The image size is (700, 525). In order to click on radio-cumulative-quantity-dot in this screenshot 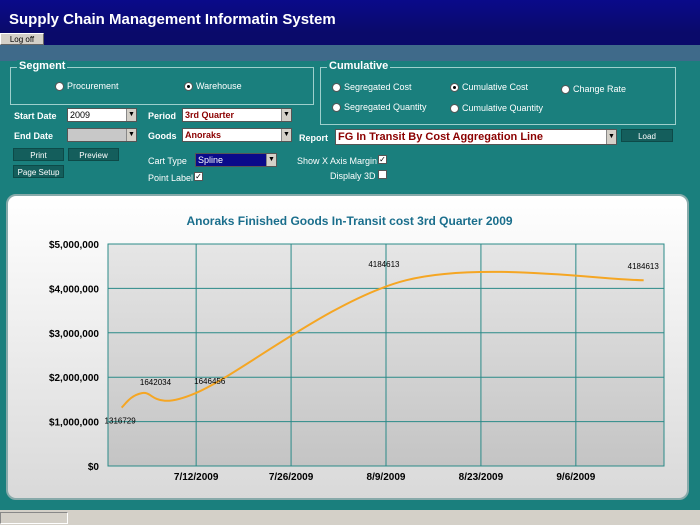, I will do `click(454, 108)`.